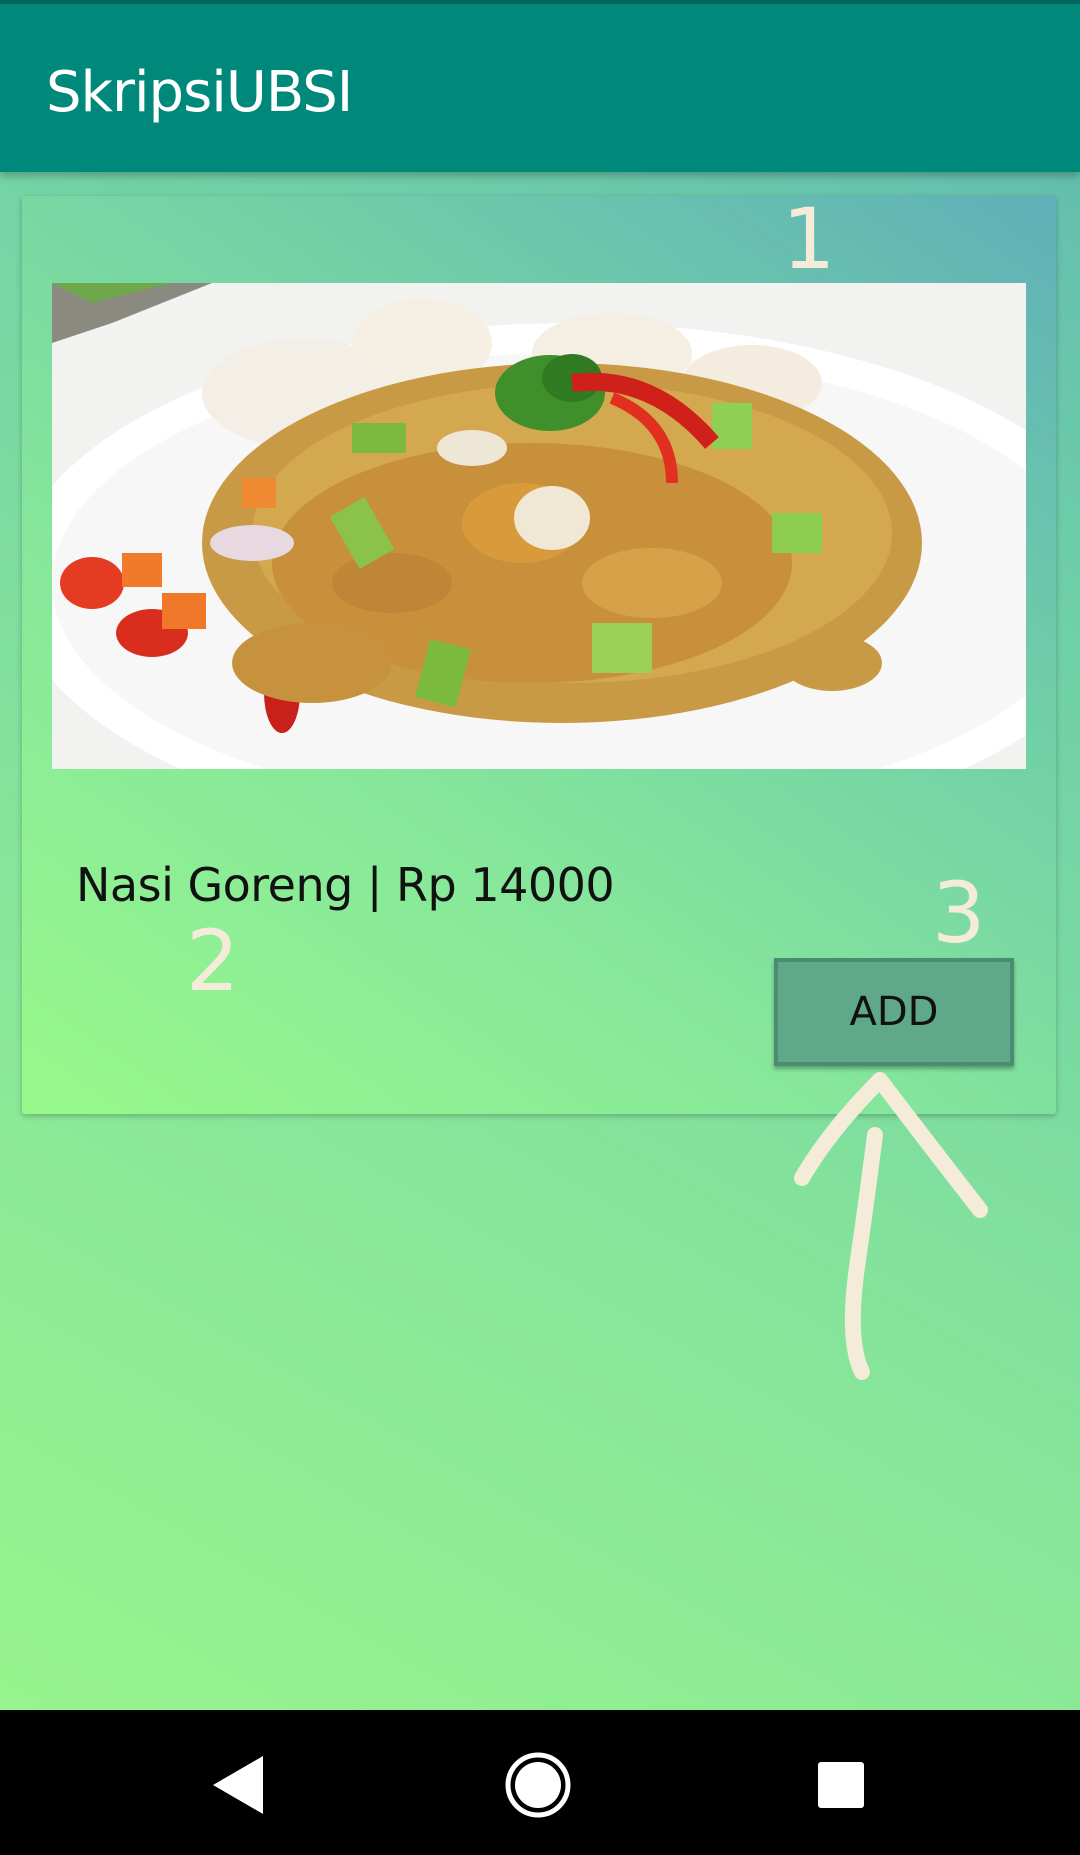 This screenshot has width=1080, height=1855. What do you see at coordinates (809, 239) in the screenshot?
I see `annotation-number-1: 1` at bounding box center [809, 239].